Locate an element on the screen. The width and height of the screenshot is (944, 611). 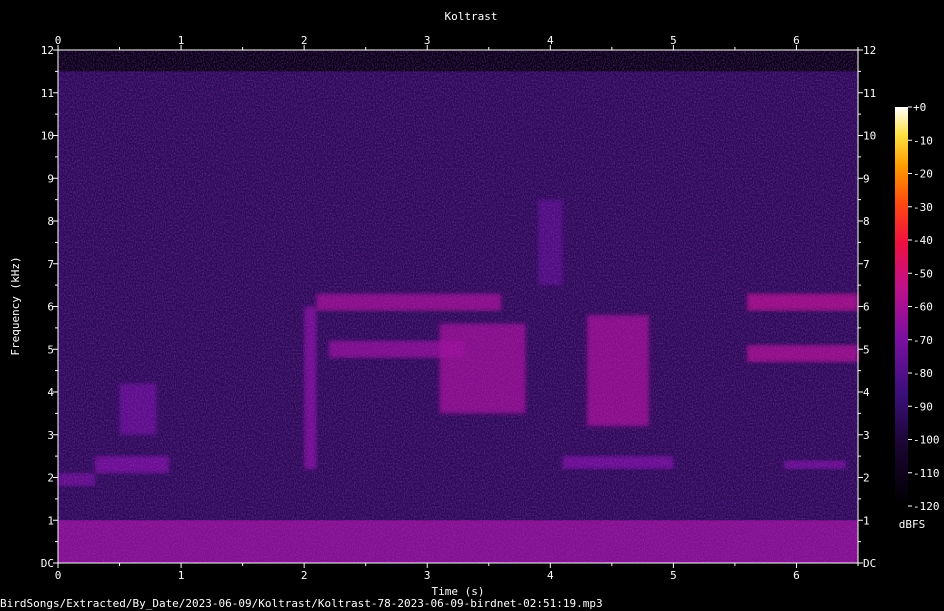
colorbar-tick-label: -120 is located at coordinates (926, 506).